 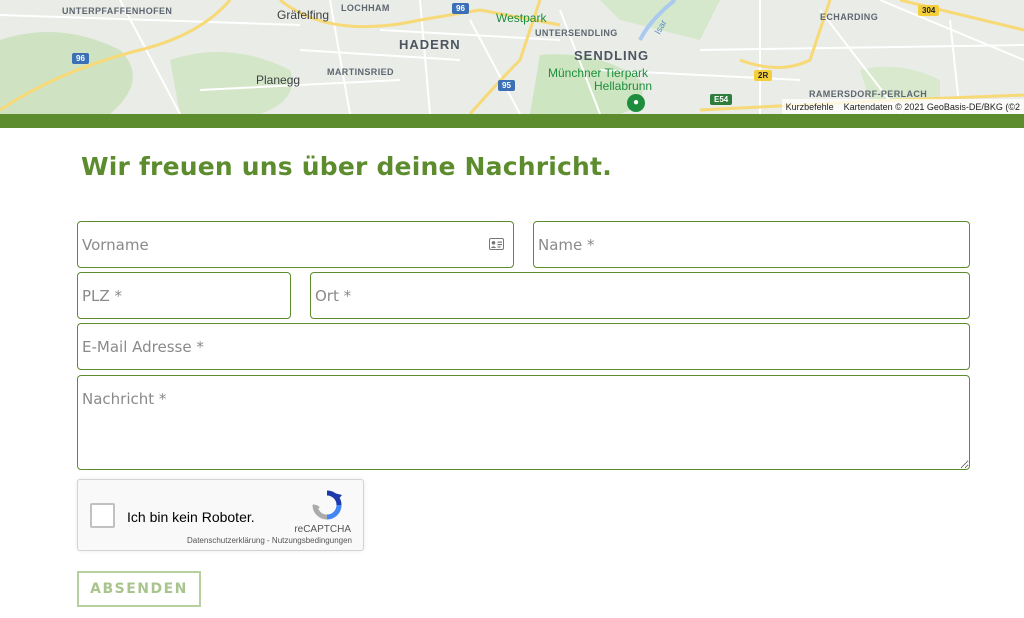 What do you see at coordinates (636, 103) in the screenshot?
I see `paw-icon: ●` at bounding box center [636, 103].